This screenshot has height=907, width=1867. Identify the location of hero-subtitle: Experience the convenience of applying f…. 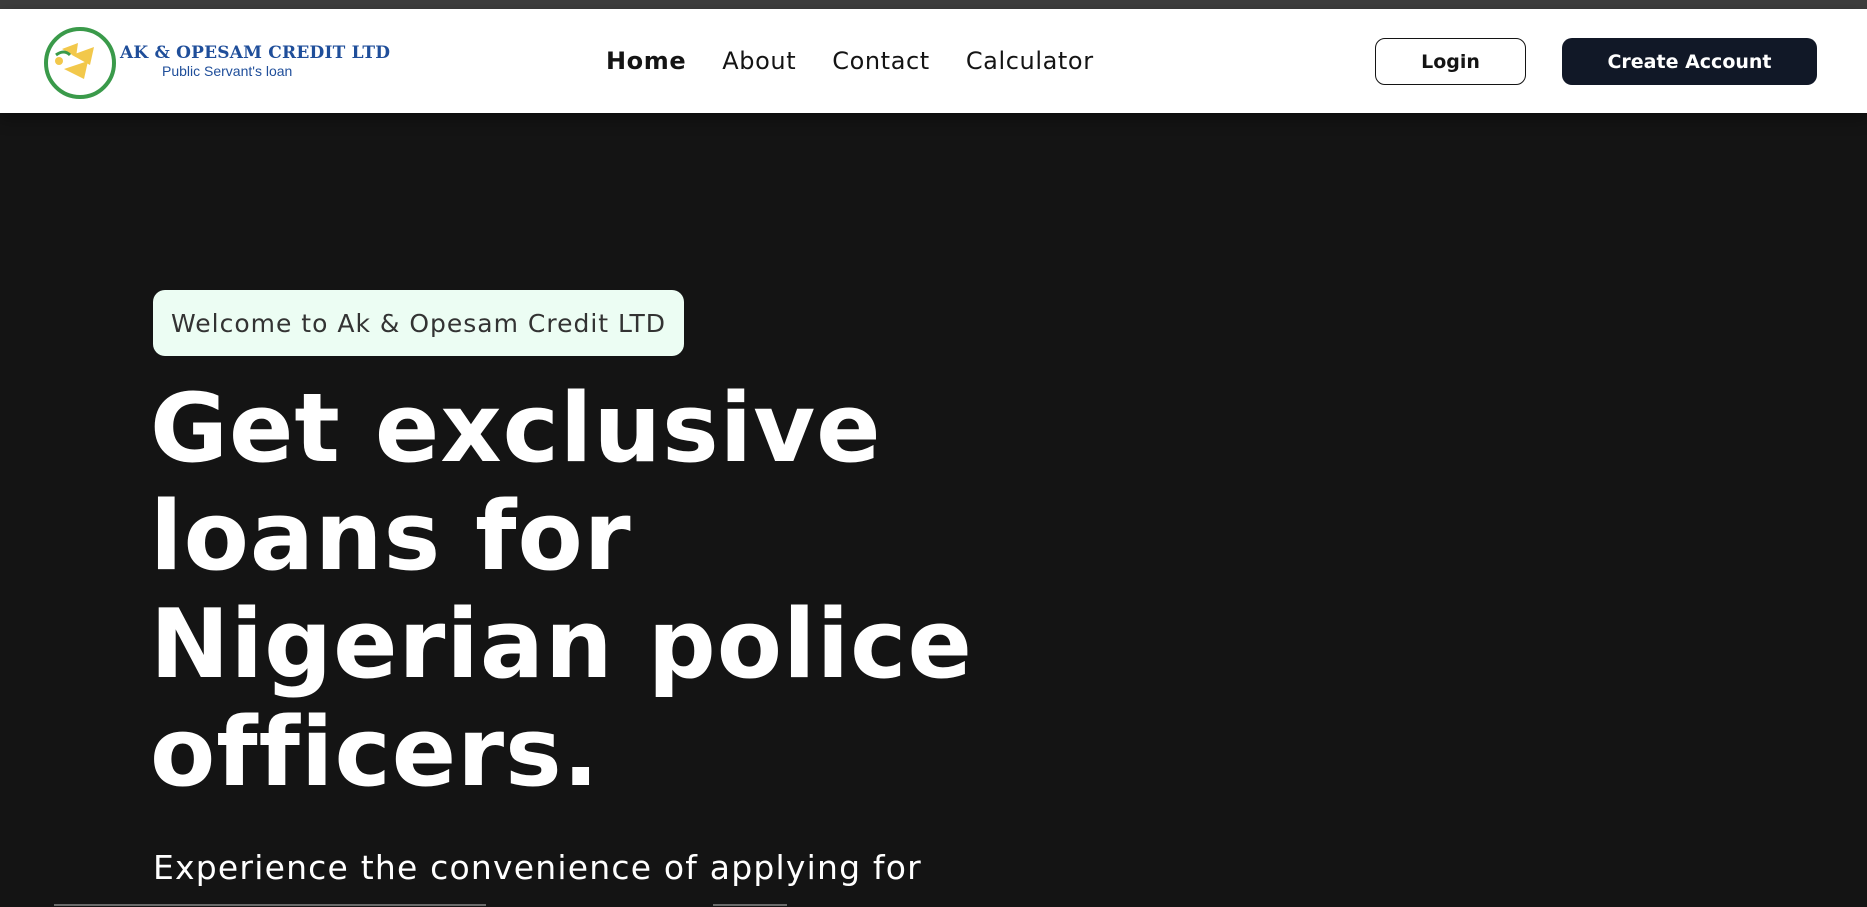
(537, 867).